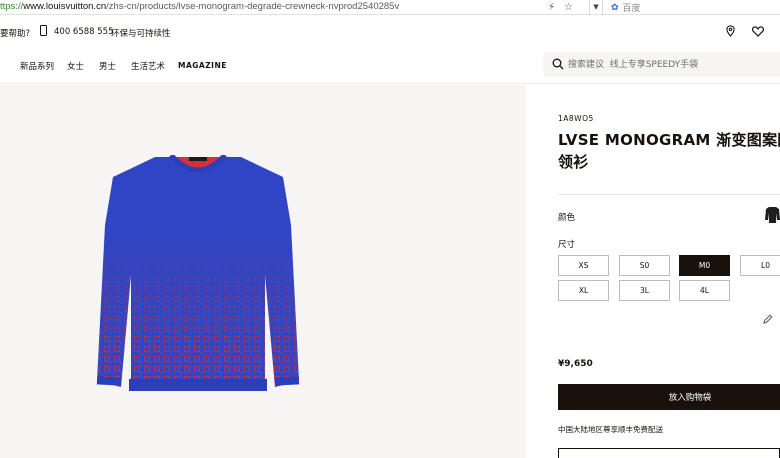  What do you see at coordinates (615, 7) in the screenshot?
I see `paw-icon: ✿` at bounding box center [615, 7].